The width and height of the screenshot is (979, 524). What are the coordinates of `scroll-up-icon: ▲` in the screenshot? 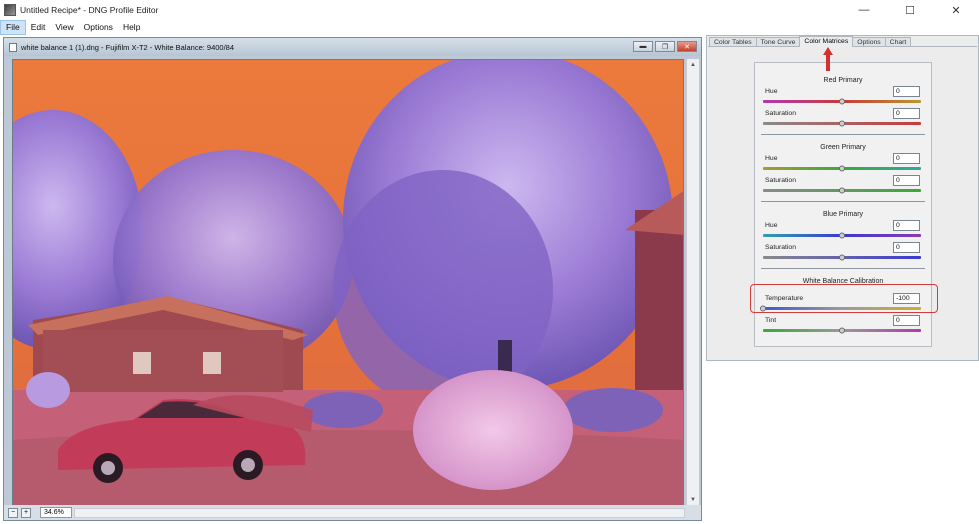 It's located at (693, 65).